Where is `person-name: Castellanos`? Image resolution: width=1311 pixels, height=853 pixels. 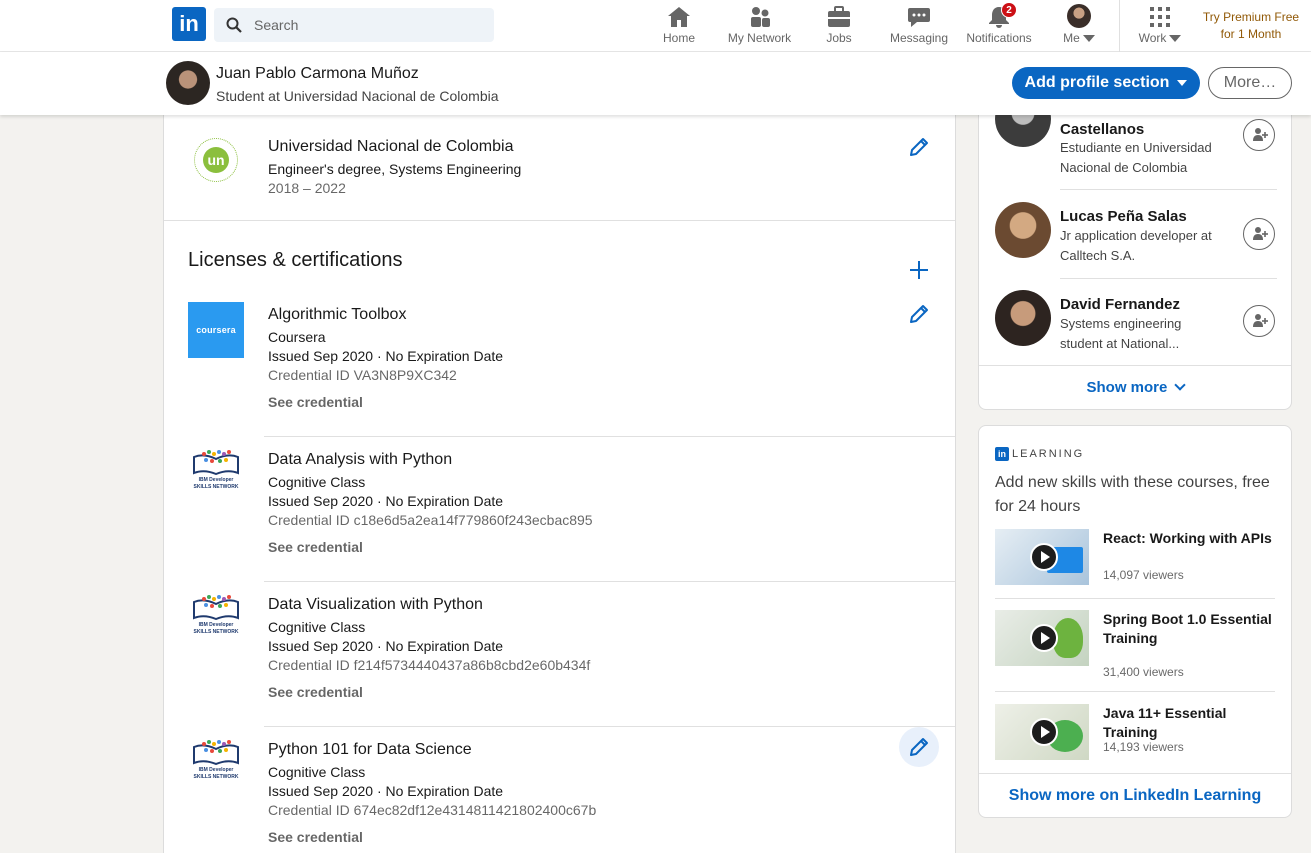
person-name: Castellanos is located at coordinates (1102, 129).